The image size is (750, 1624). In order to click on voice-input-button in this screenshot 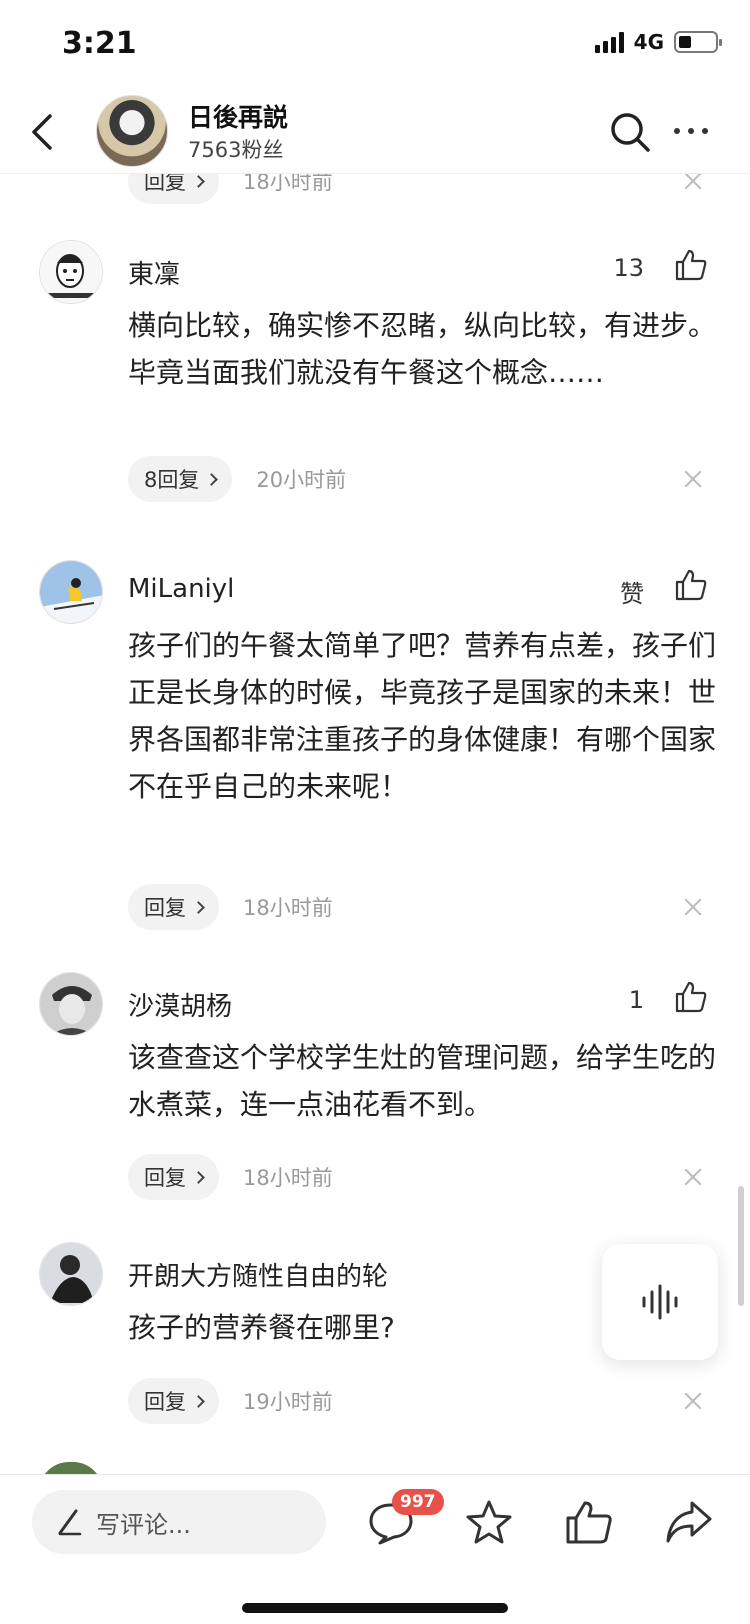, I will do `click(660, 1302)`.